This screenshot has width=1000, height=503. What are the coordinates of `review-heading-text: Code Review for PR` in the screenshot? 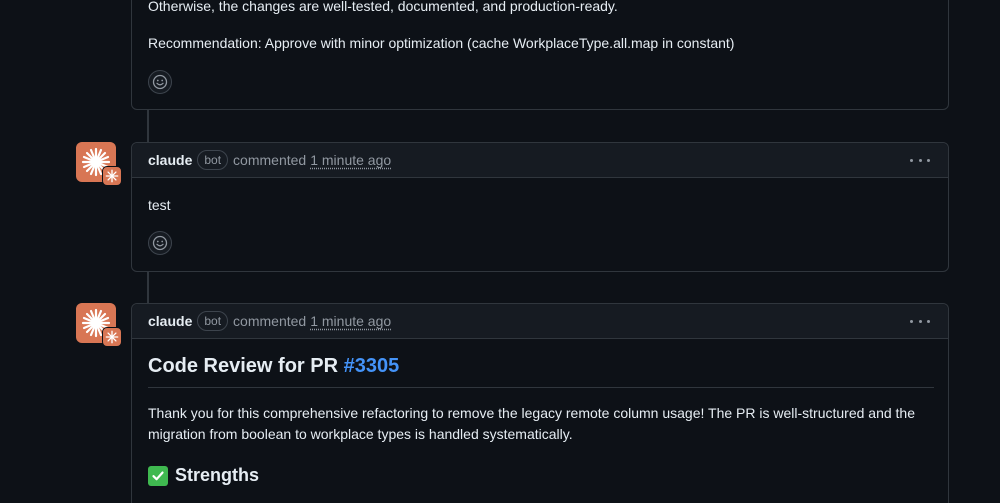 It's located at (243, 366).